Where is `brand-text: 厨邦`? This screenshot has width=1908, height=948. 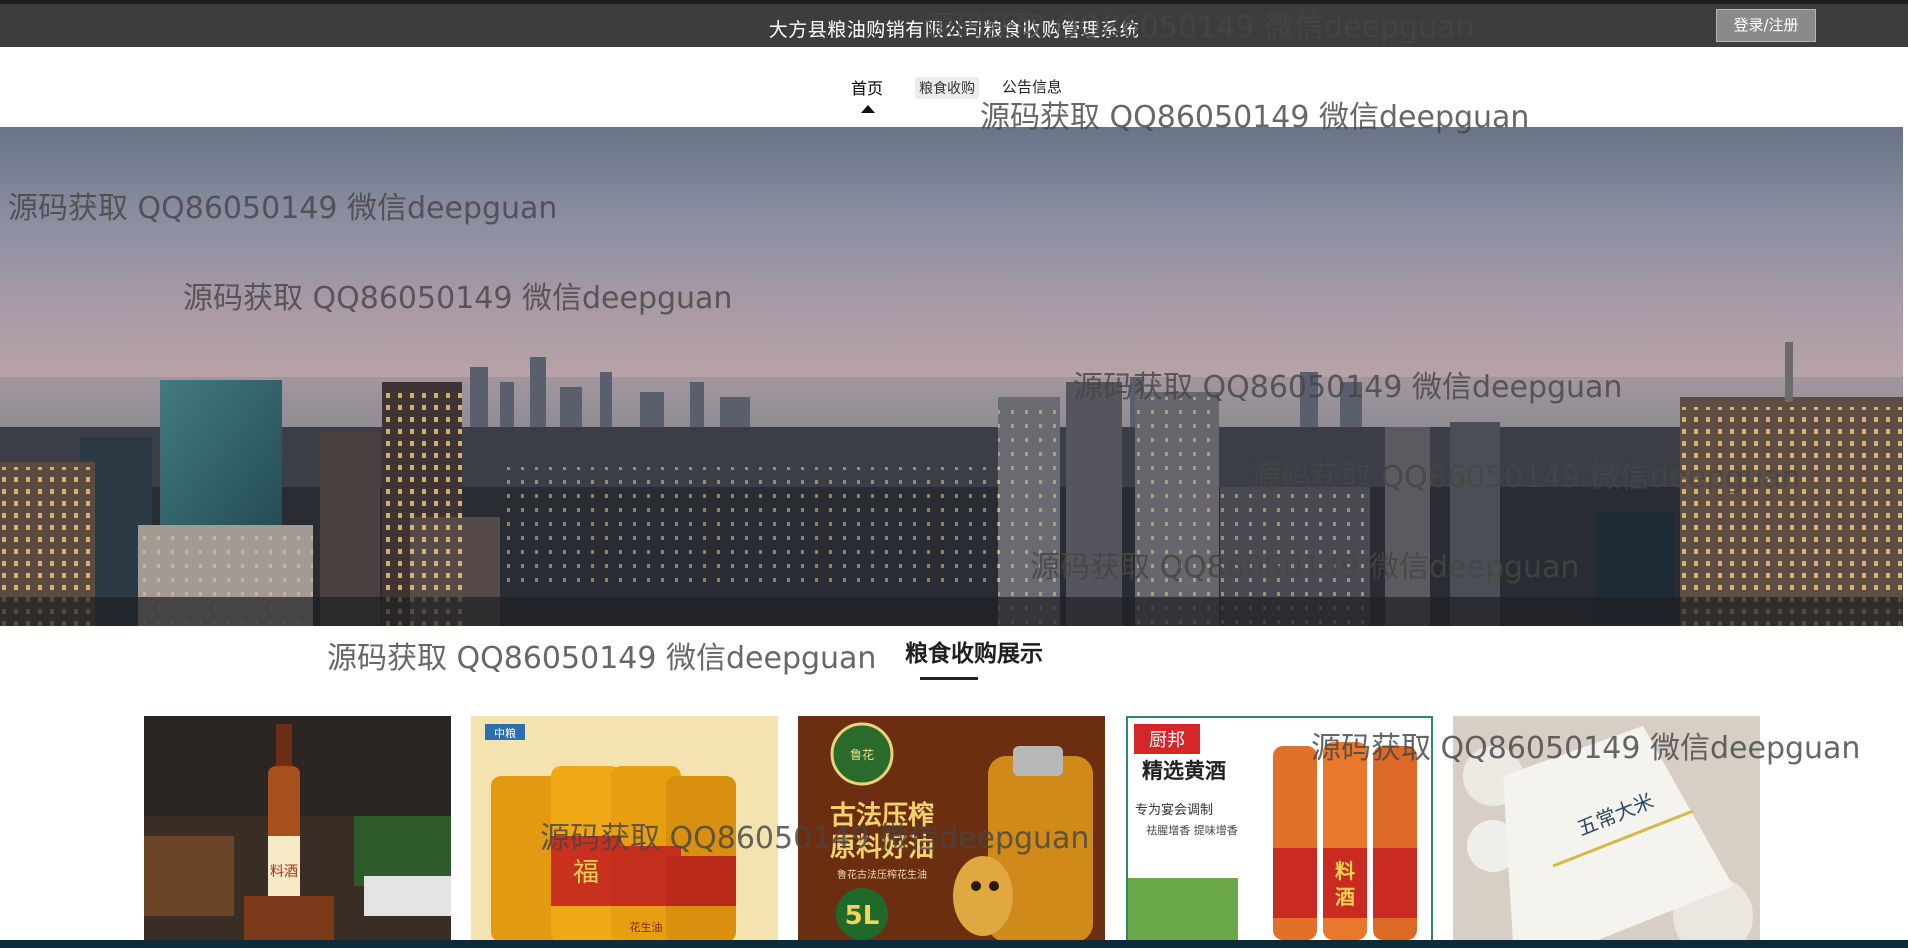
brand-text: 厨邦 is located at coordinates (1167, 740).